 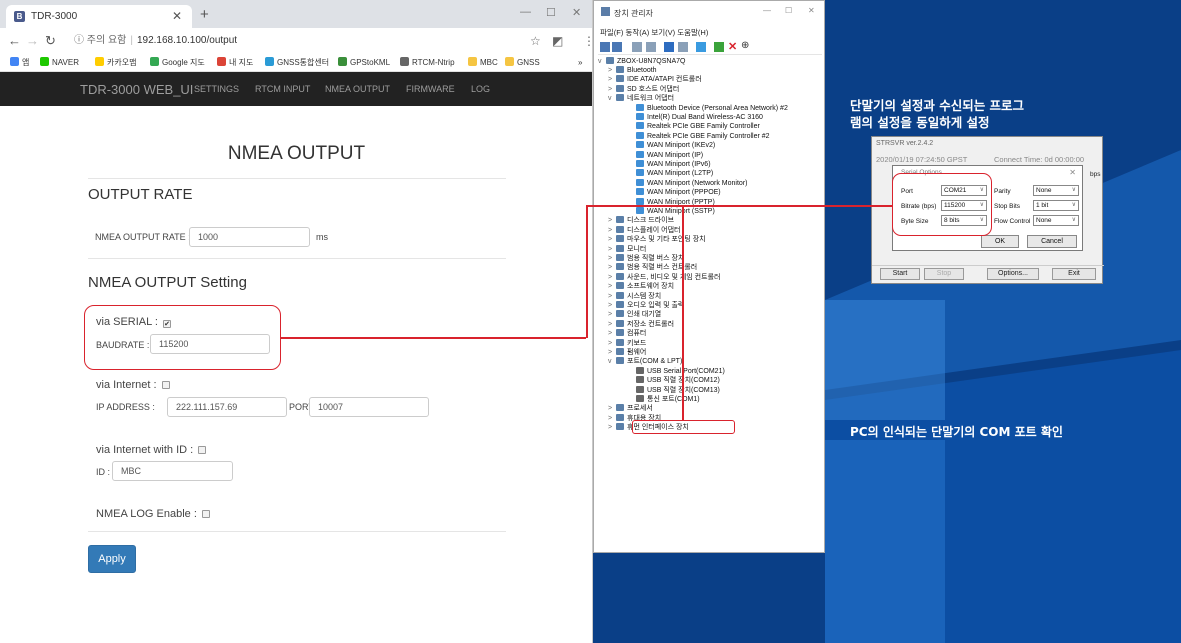 What do you see at coordinates (683, 47) in the screenshot?
I see `scan-icon` at bounding box center [683, 47].